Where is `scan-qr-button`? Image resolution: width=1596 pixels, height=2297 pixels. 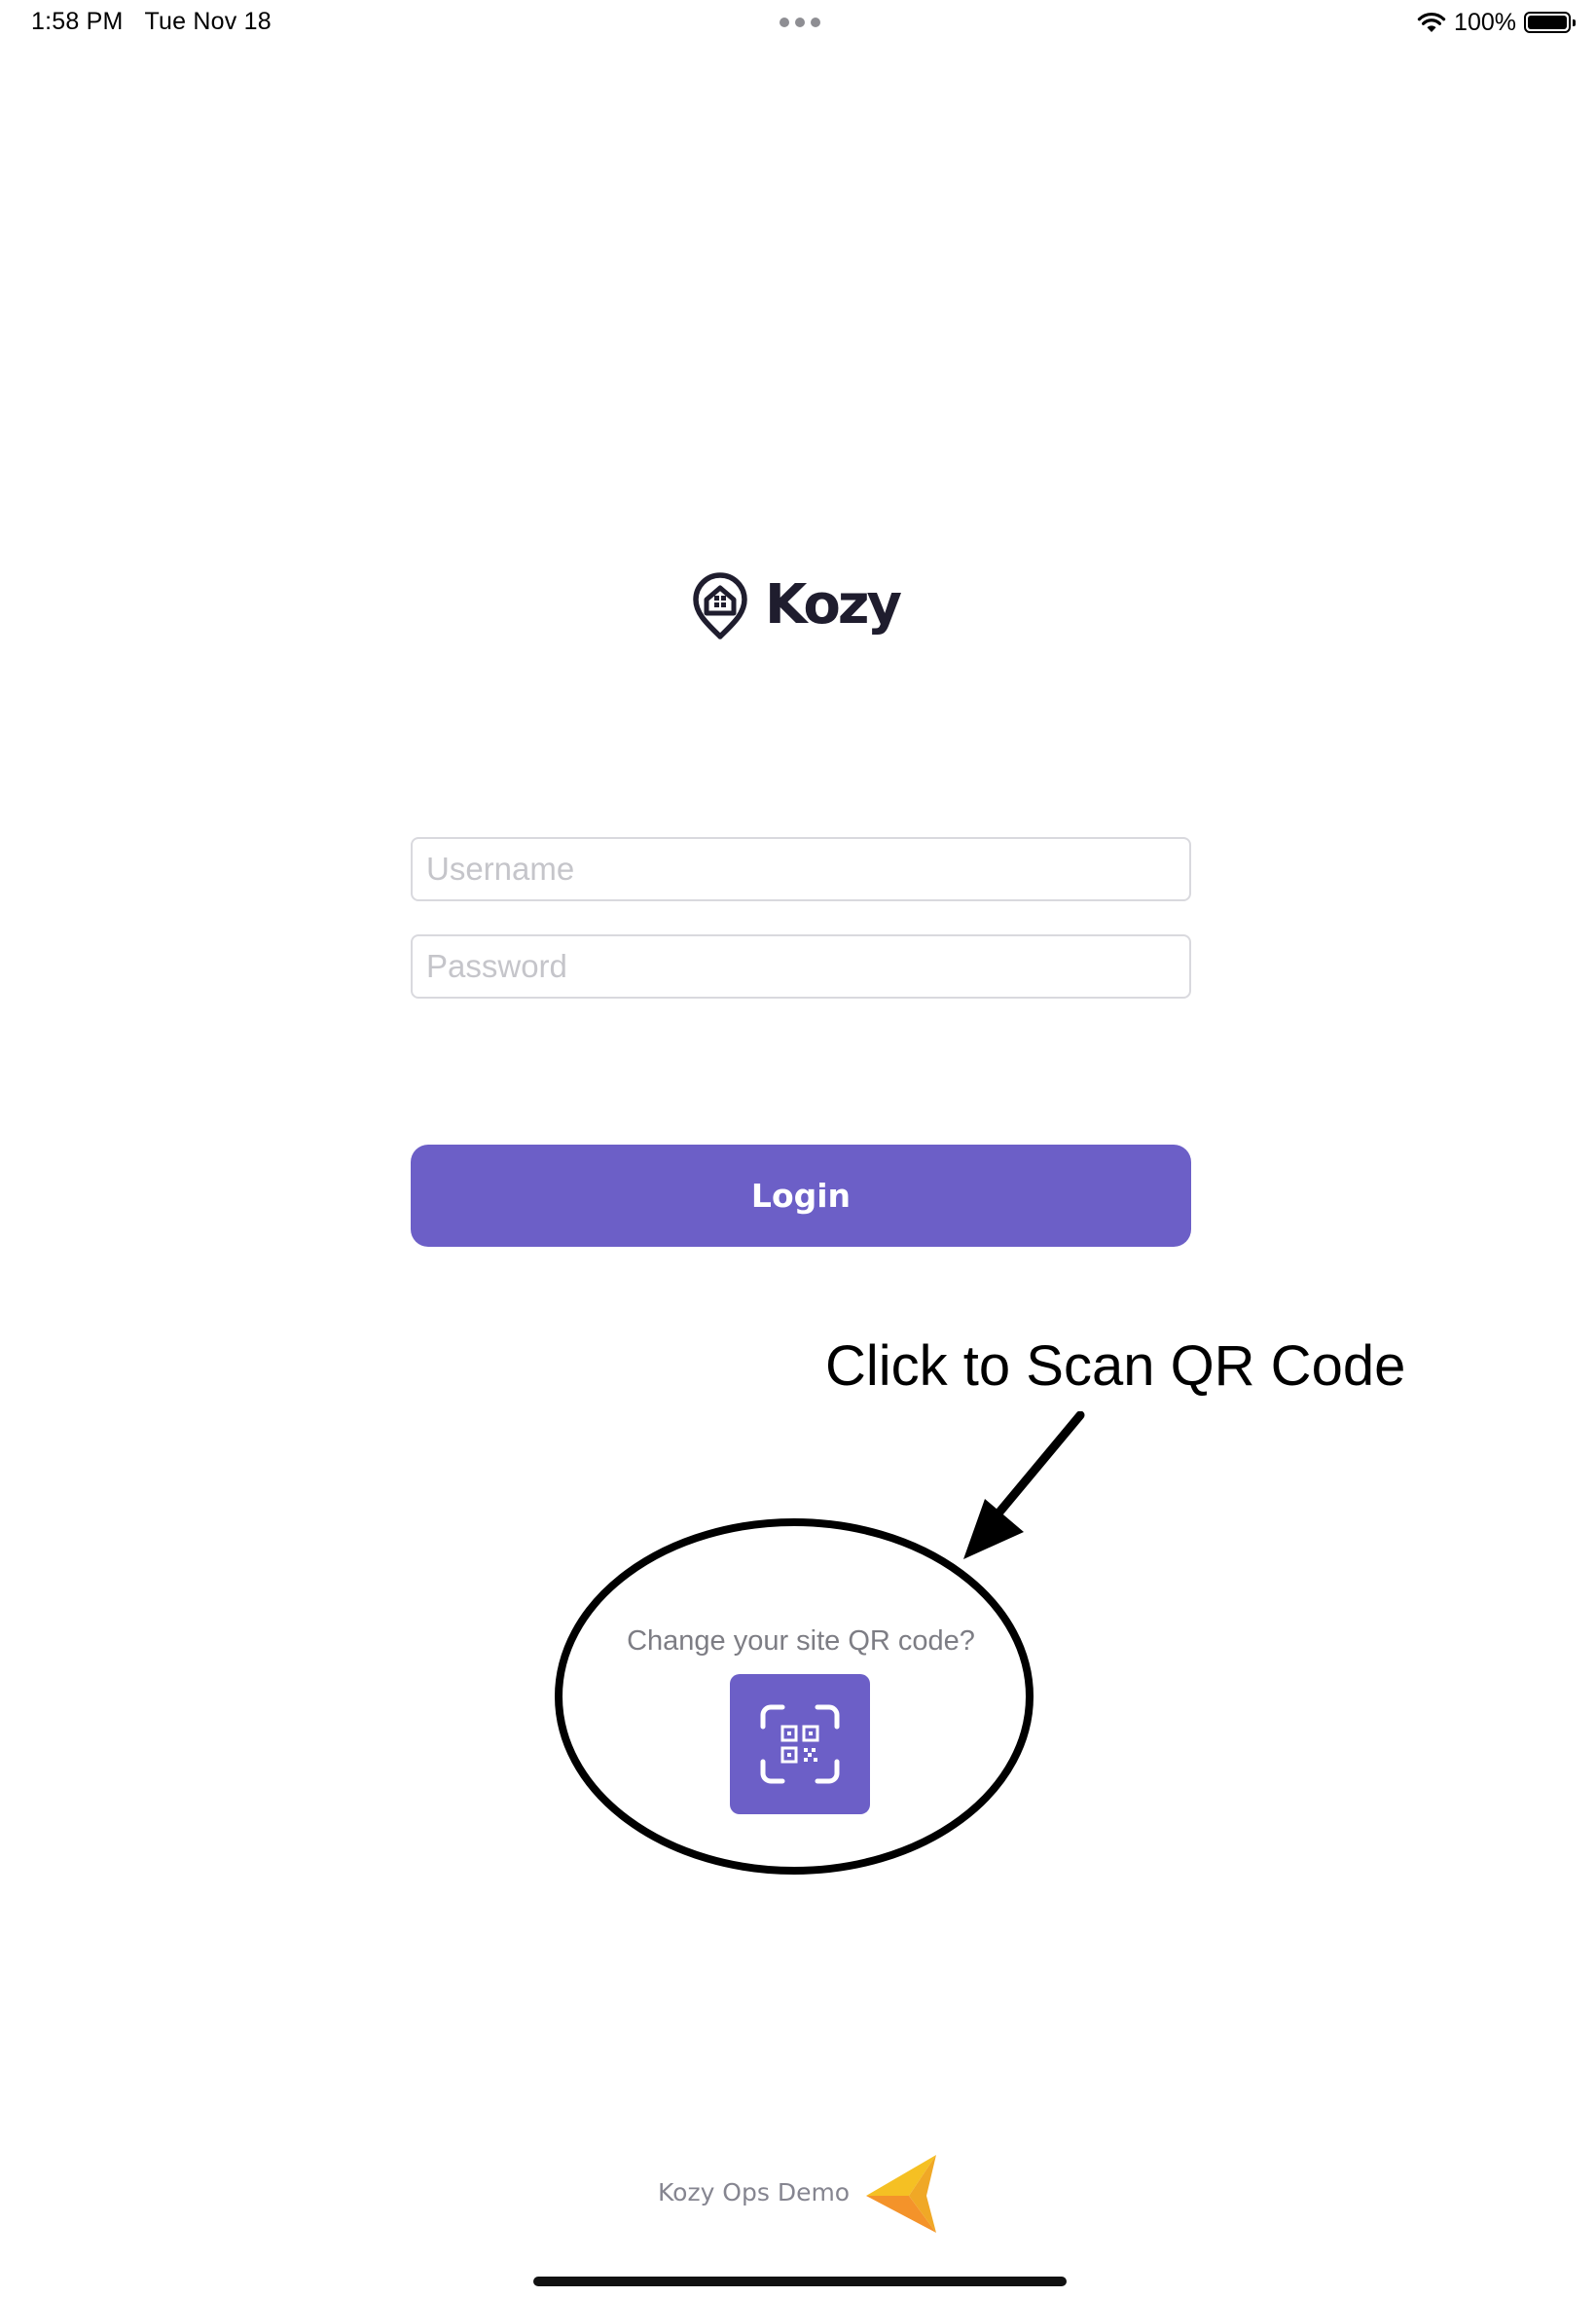
scan-qr-button is located at coordinates (800, 1744).